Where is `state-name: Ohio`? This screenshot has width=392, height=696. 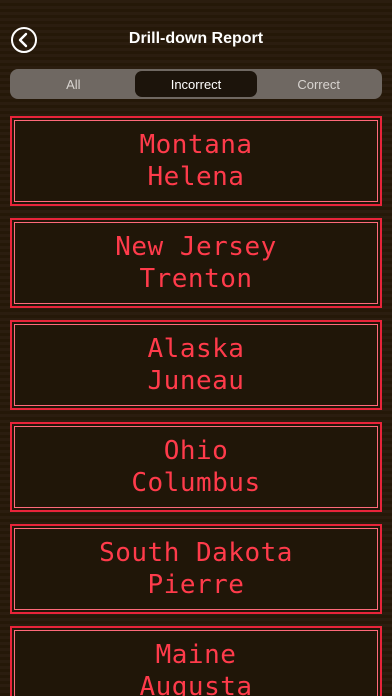 state-name: Ohio is located at coordinates (196, 451).